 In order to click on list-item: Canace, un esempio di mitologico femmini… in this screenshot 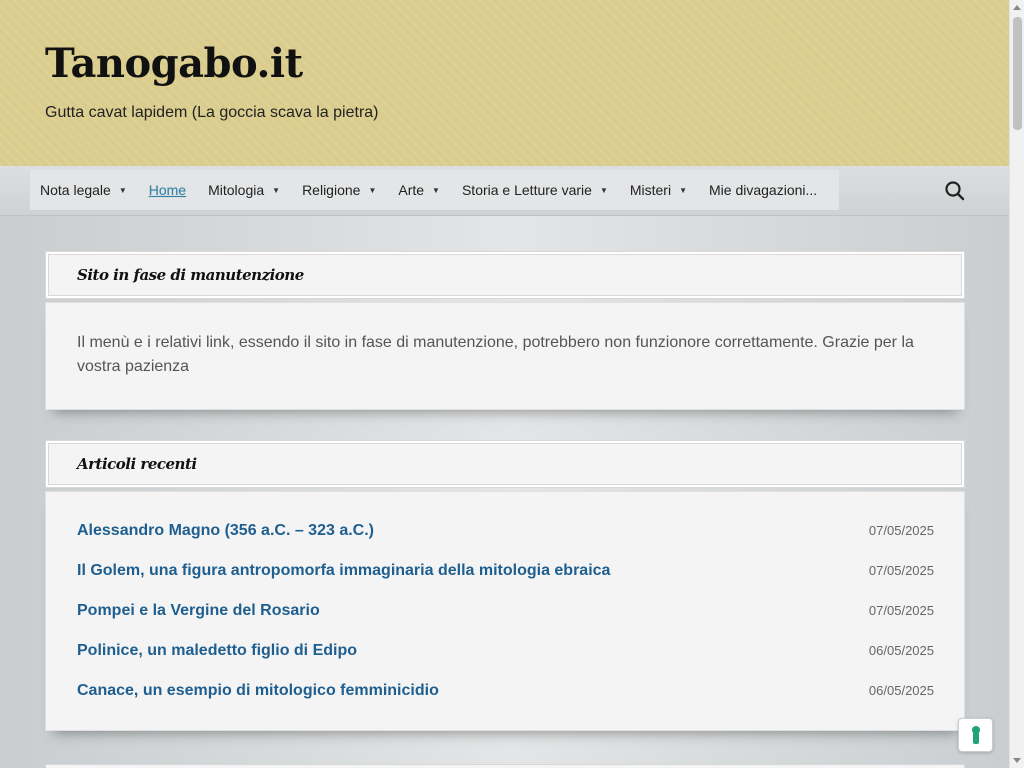, I will do `click(505, 690)`.